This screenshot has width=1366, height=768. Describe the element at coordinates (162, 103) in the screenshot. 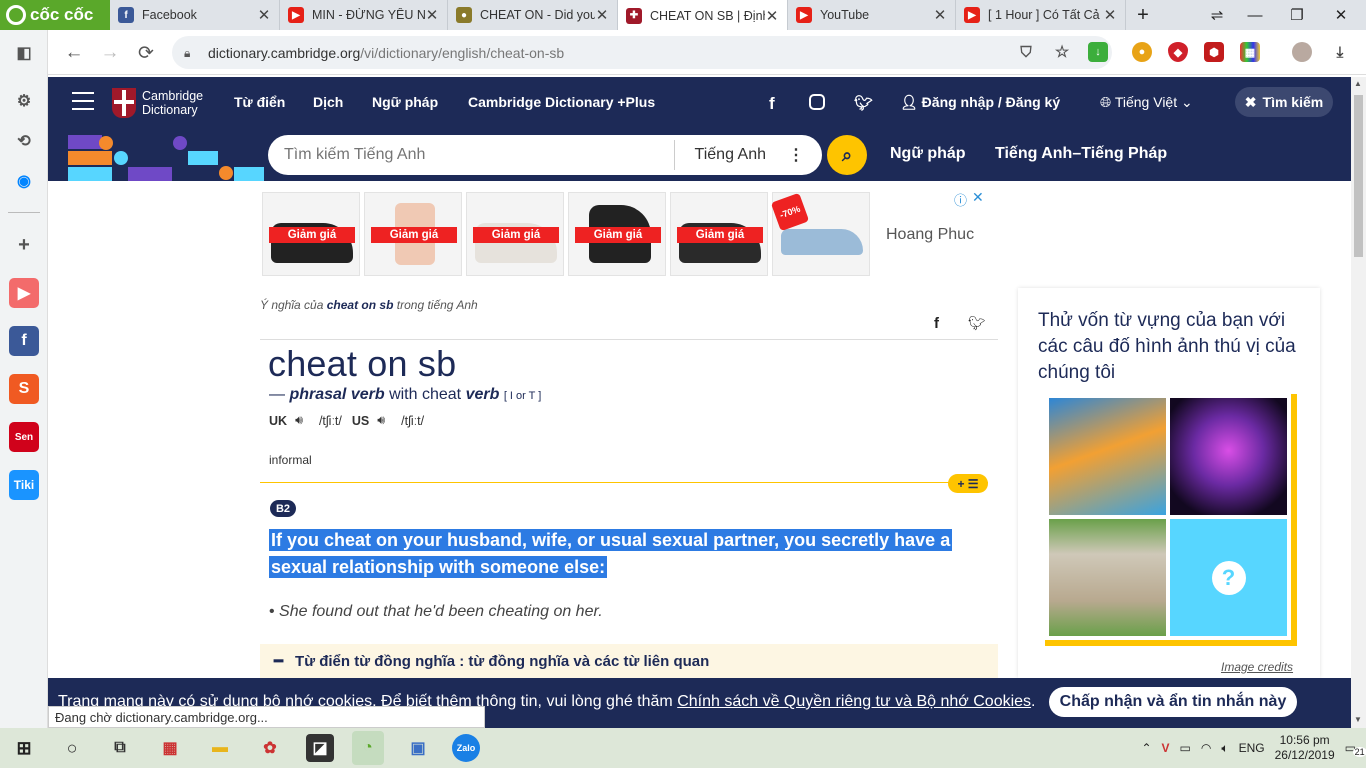

I see `cambridge-logo: Cambridge Dictionary` at that location.